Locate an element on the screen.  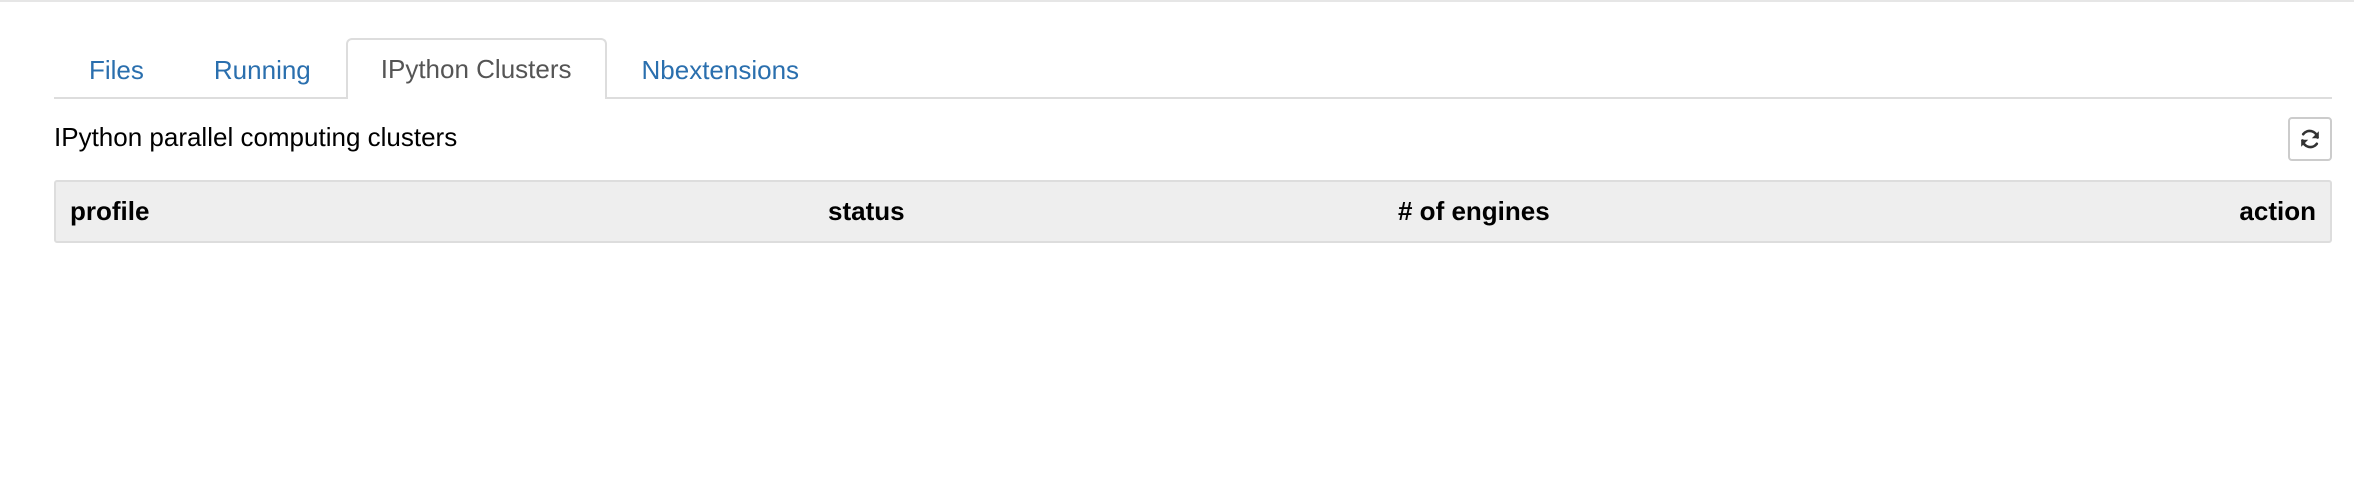
top-divider is located at coordinates (1177, 1).